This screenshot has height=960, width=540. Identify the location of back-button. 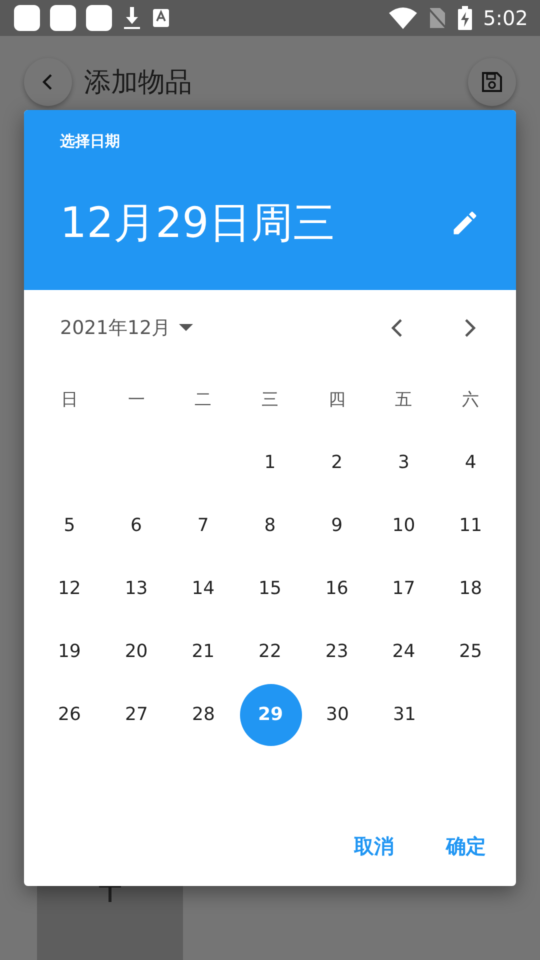
(48, 82).